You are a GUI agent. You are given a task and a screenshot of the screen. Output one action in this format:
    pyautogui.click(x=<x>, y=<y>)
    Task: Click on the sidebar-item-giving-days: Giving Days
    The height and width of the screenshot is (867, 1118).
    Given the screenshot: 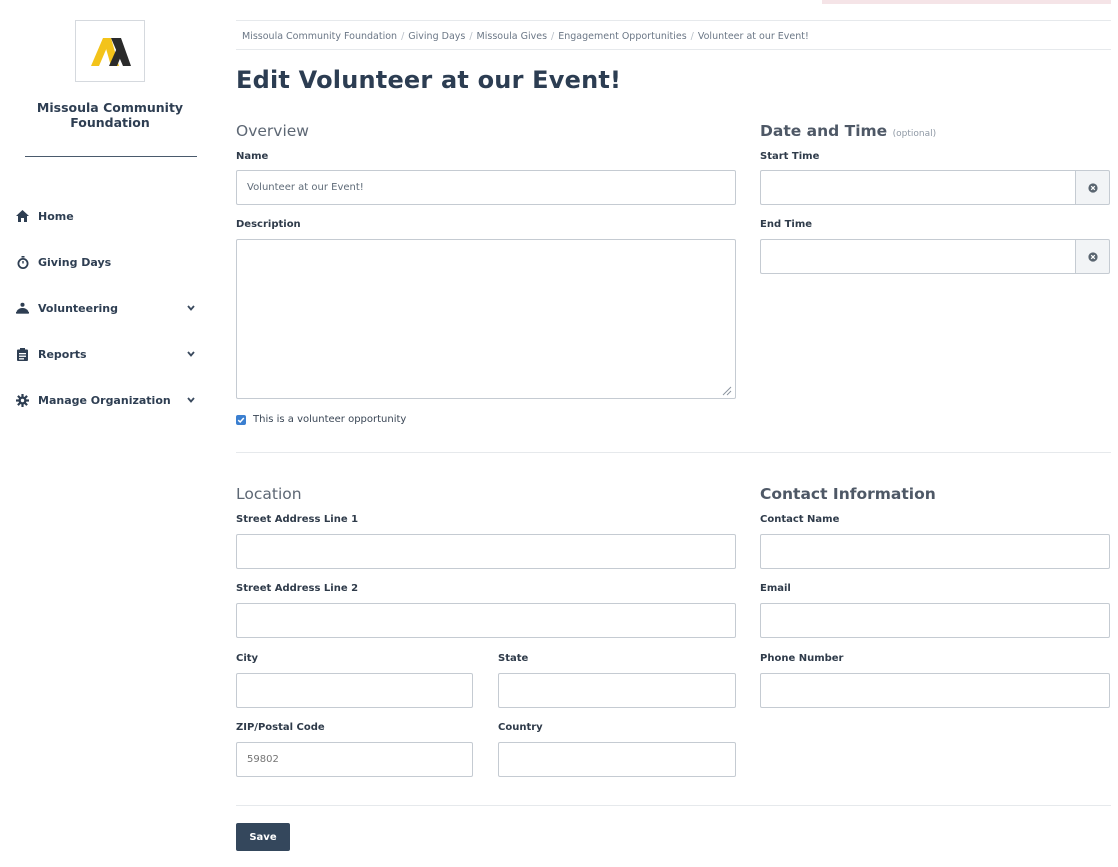 What is the action you would take?
    pyautogui.click(x=111, y=262)
    